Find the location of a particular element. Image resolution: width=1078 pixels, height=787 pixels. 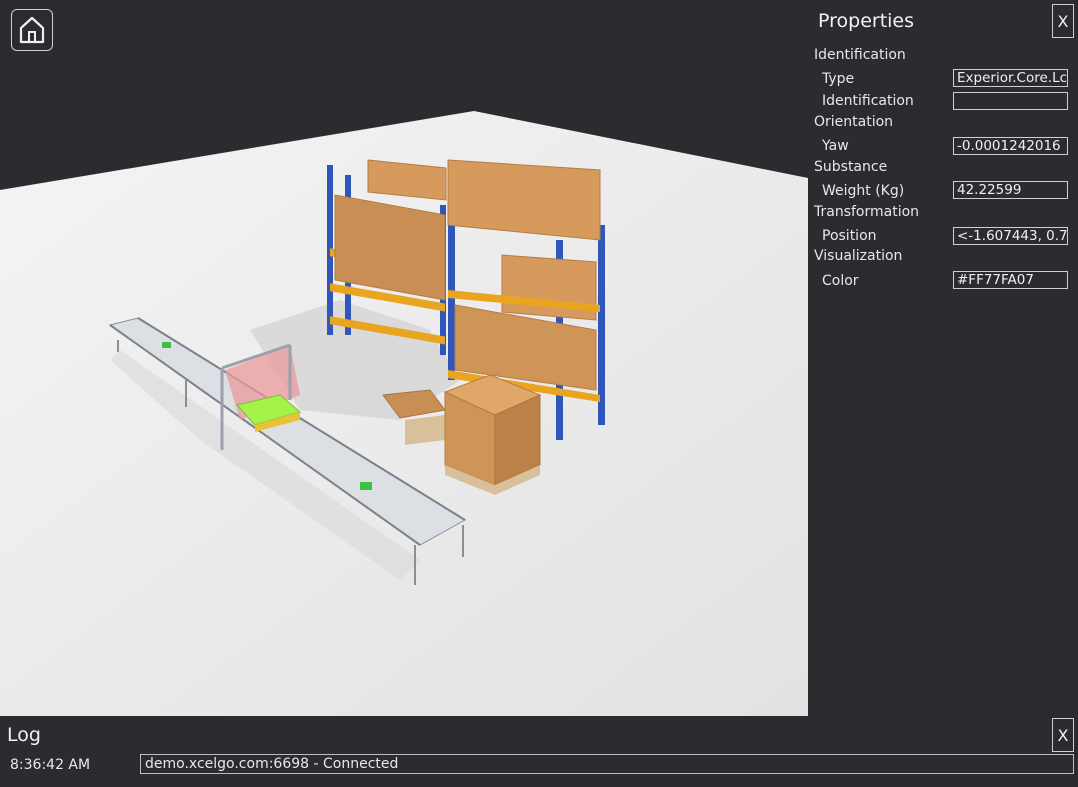

weight-label: Weight (Kg) is located at coordinates (863, 191).